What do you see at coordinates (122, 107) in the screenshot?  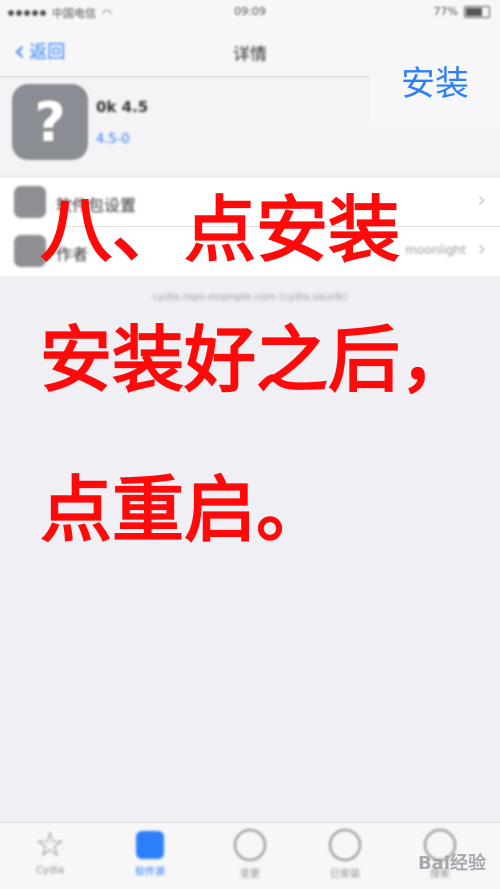 I see `app-name: 0k 4.5` at bounding box center [122, 107].